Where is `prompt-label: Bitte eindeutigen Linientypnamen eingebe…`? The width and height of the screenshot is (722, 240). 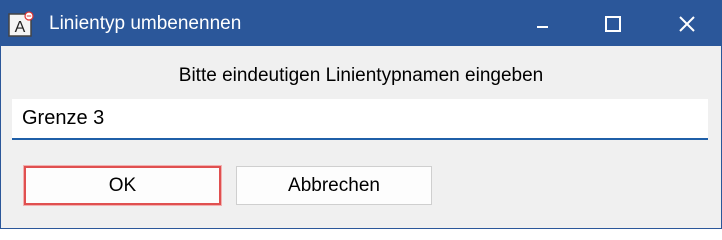
prompt-label: Bitte eindeutigen Linientypnamen eingebe… is located at coordinates (361, 75).